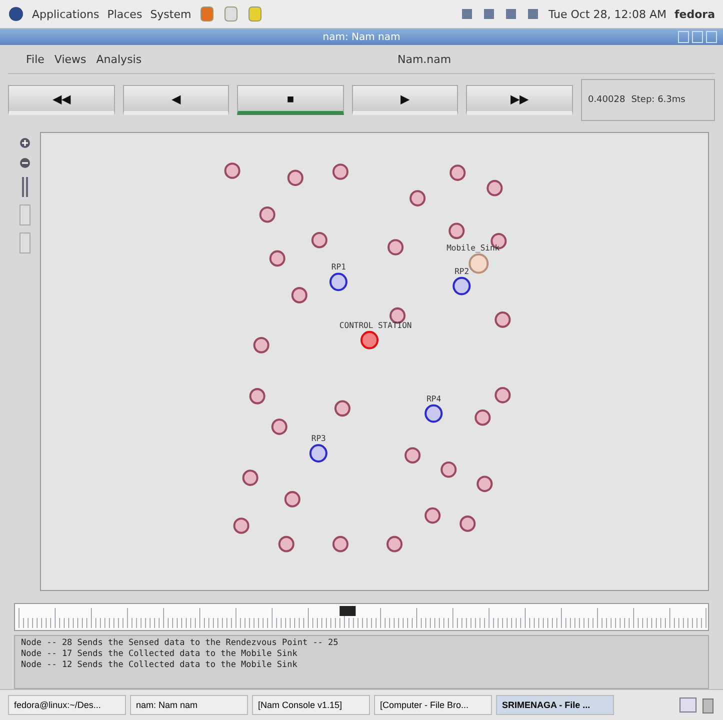  I want to click on panel-menu: Applications, so click(66, 14).